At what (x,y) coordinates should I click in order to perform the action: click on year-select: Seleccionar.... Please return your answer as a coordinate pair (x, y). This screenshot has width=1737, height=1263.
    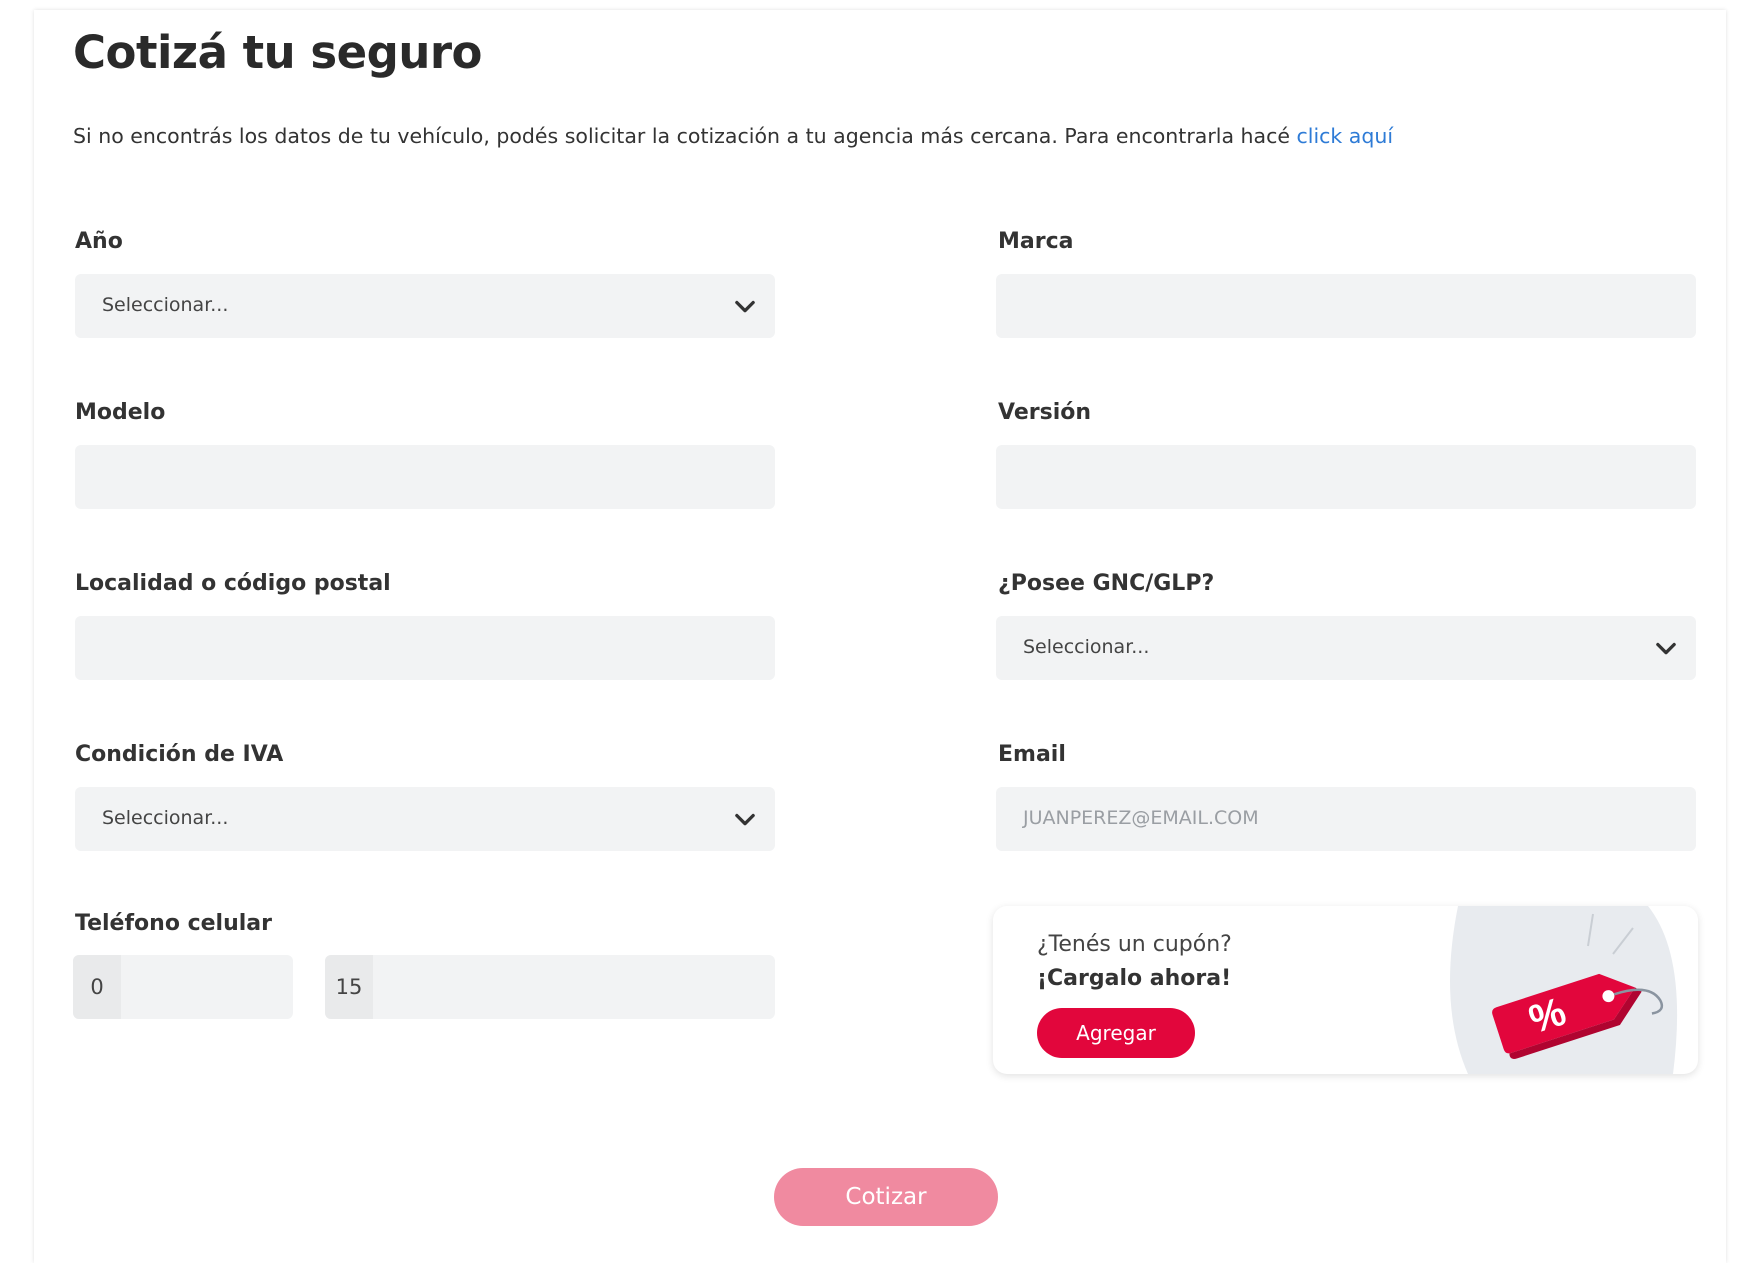
    Looking at the image, I should click on (425, 306).